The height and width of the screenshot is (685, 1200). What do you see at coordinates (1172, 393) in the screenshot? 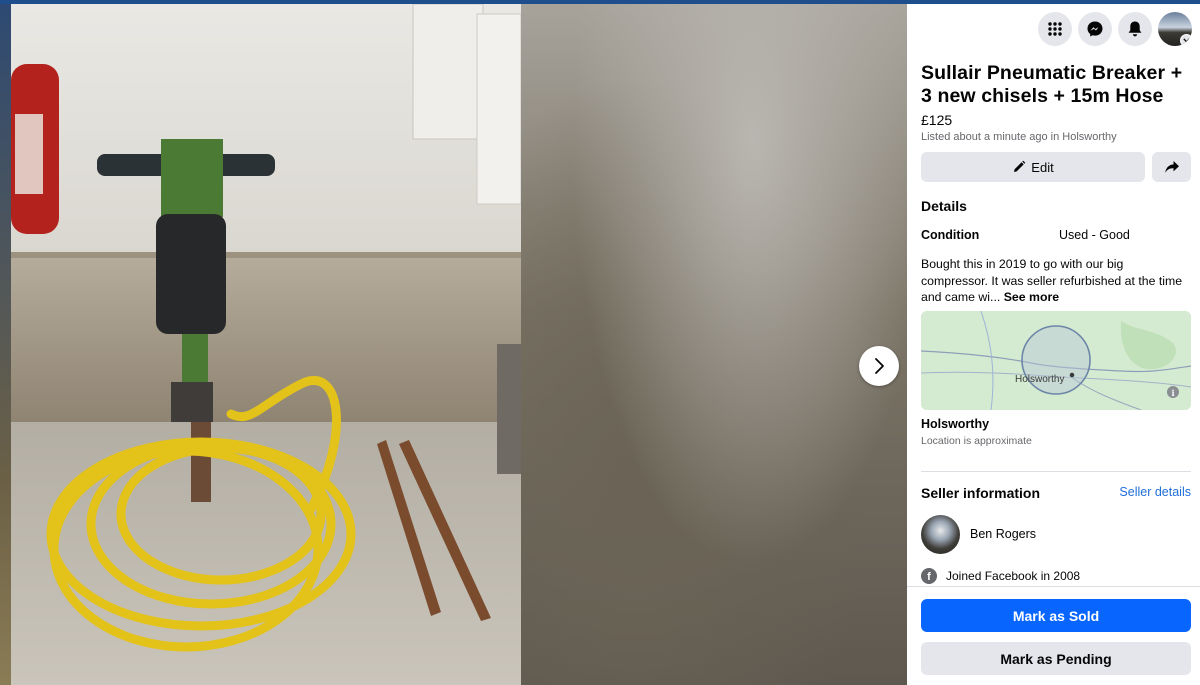
I see `info-icon: i` at bounding box center [1172, 393].